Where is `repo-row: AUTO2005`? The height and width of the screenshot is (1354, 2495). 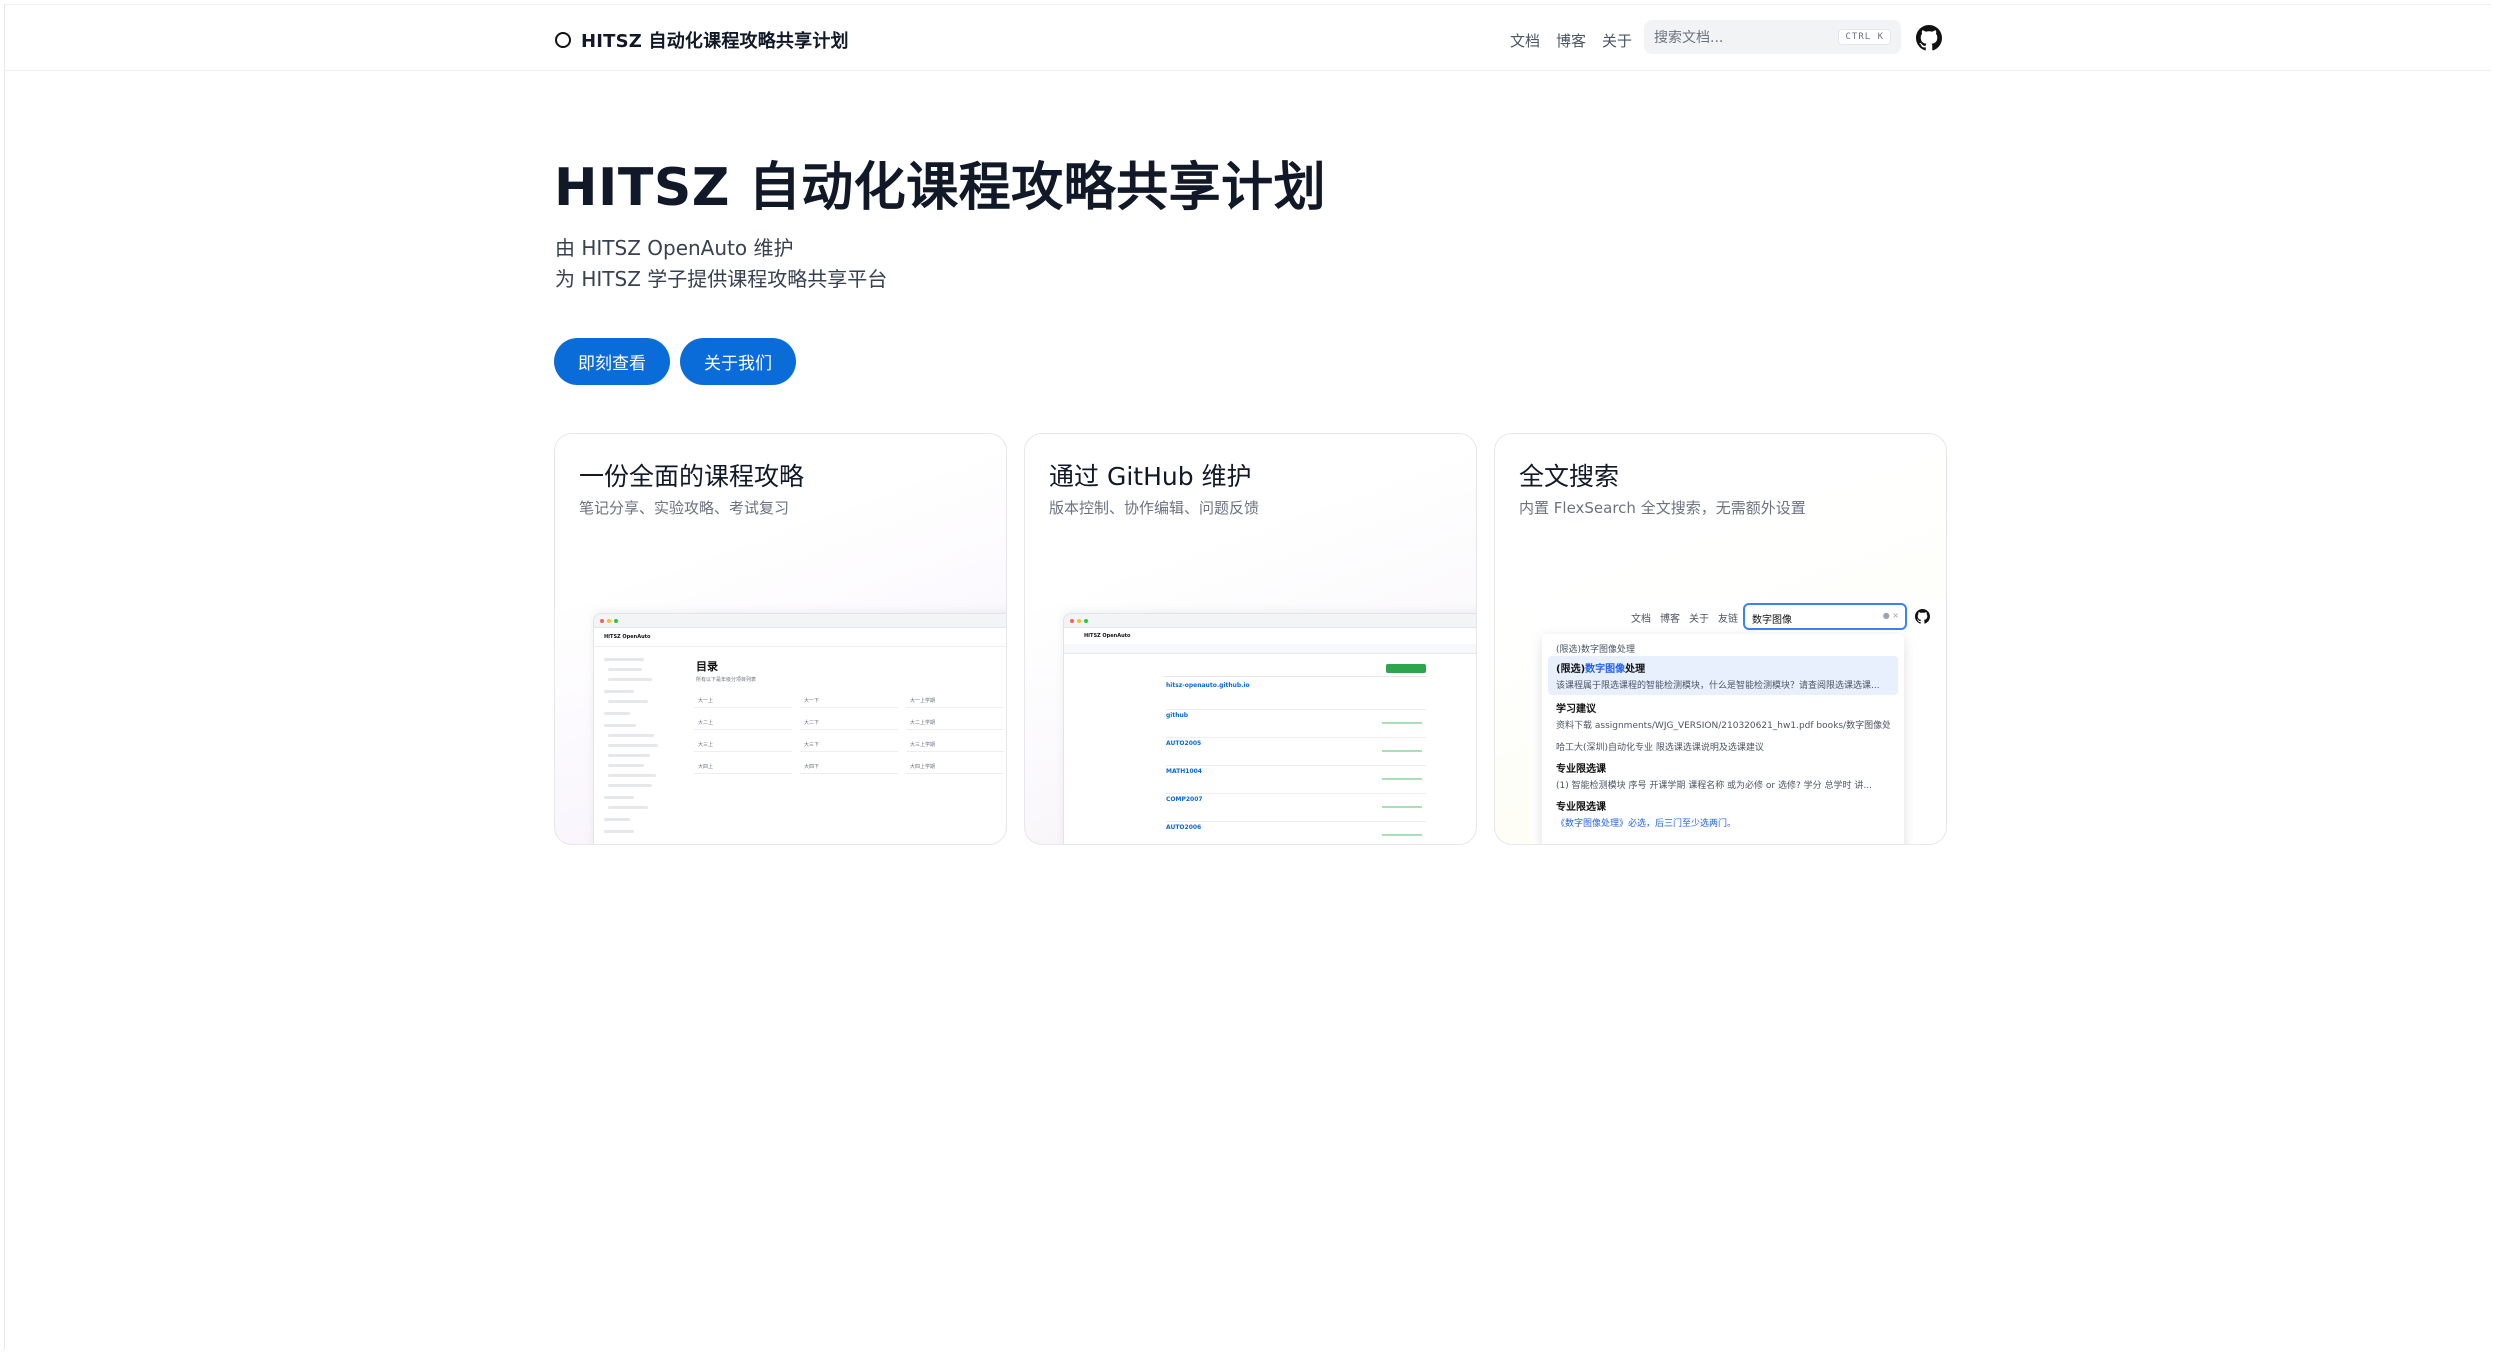
repo-row: AUTO2005 is located at coordinates (1296, 752).